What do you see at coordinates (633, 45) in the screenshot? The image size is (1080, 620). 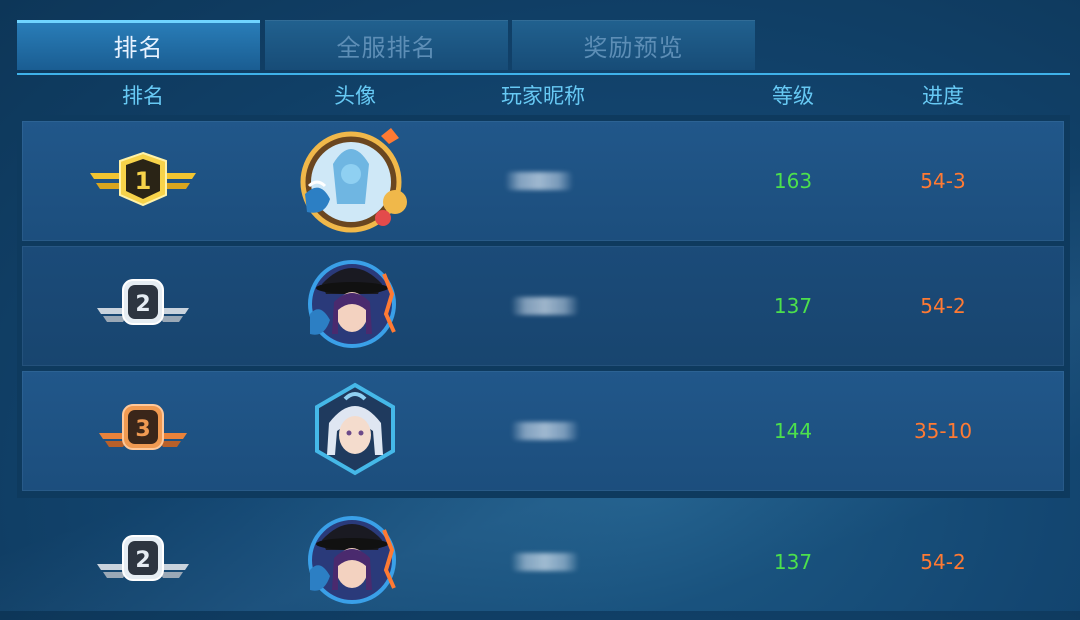 I see `tab-reward-preview: 奖励预览` at bounding box center [633, 45].